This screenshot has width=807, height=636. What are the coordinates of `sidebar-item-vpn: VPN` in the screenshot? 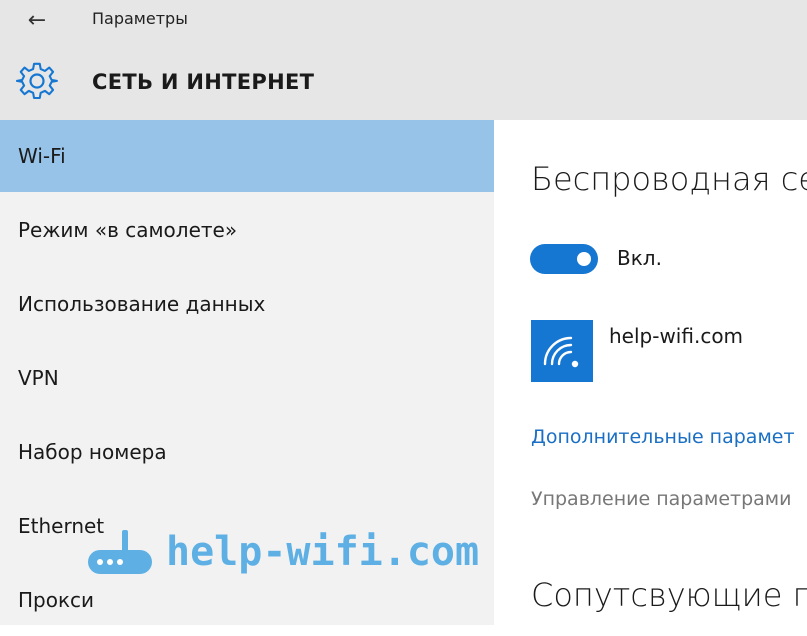 It's located at (247, 378).